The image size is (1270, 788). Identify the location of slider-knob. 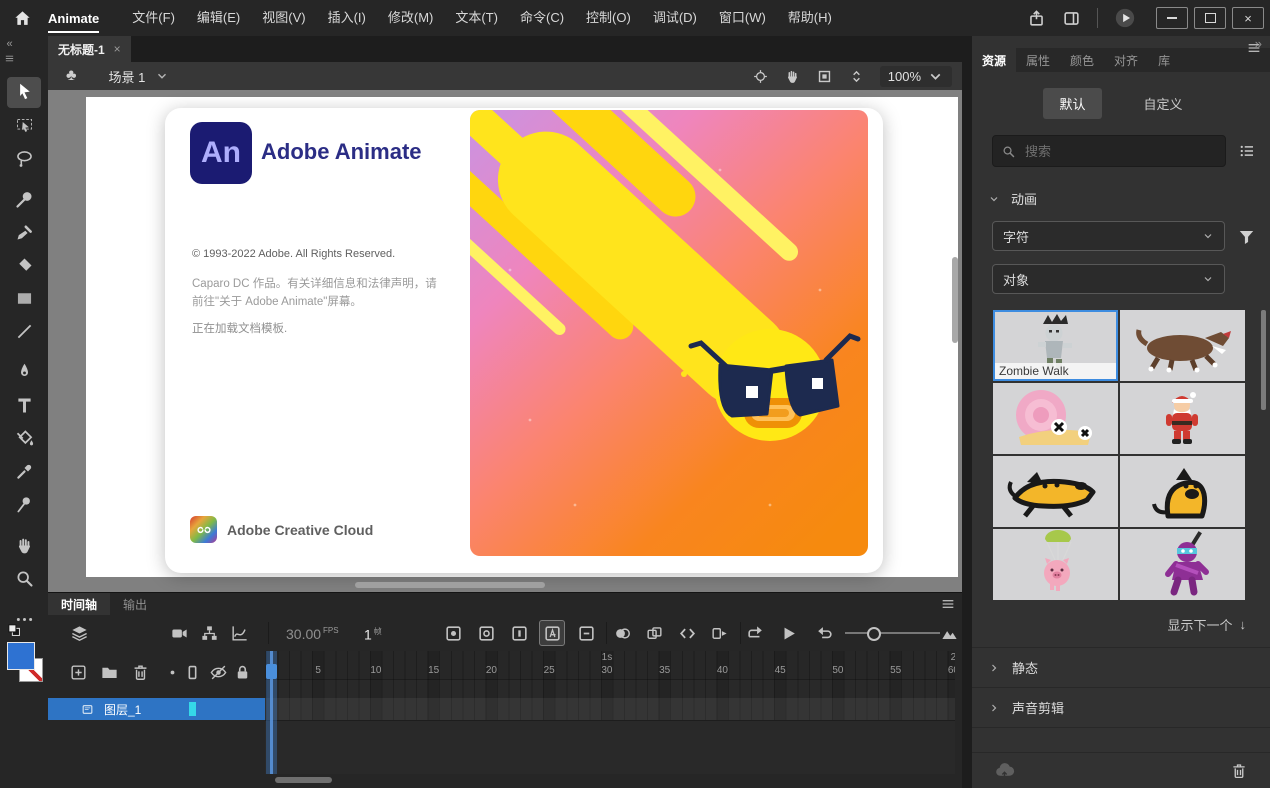
(874, 634).